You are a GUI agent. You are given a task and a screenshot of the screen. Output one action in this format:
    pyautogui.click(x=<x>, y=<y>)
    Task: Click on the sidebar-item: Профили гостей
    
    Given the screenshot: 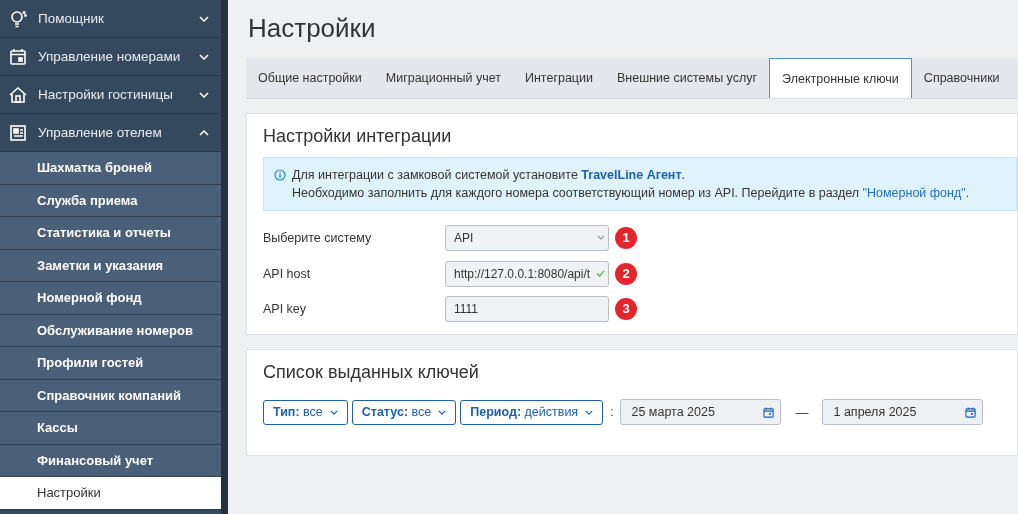 What is the action you would take?
    pyautogui.click(x=110, y=363)
    